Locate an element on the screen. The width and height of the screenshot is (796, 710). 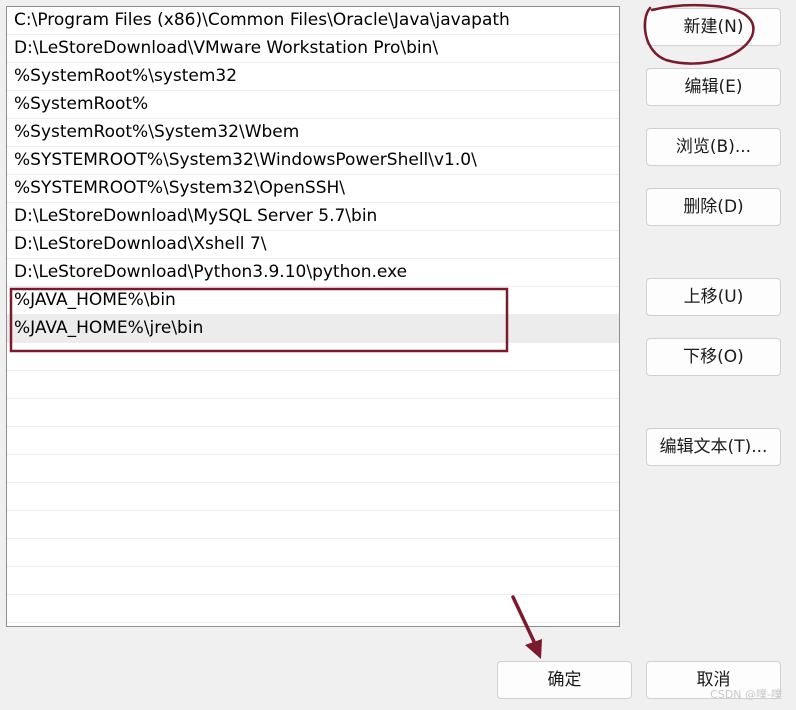
path-item: D:\LeStoreDownload\MySQL Server 5.7\bin is located at coordinates (313, 217).